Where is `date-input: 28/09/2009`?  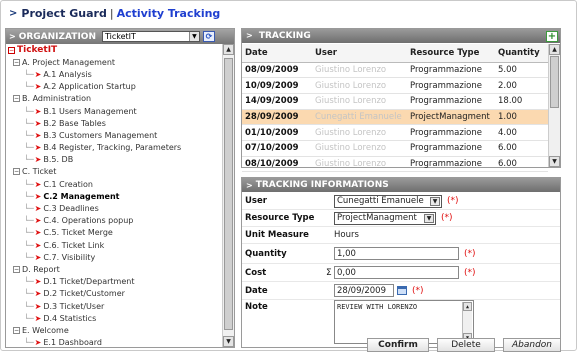 date-input: 28/09/2009 is located at coordinates (364, 290).